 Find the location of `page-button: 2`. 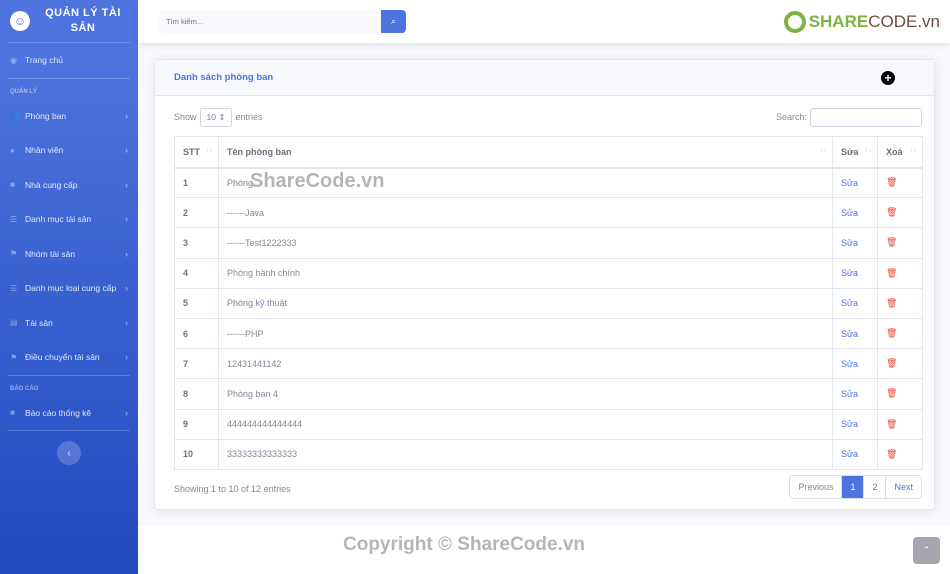

page-button: 2 is located at coordinates (874, 487).